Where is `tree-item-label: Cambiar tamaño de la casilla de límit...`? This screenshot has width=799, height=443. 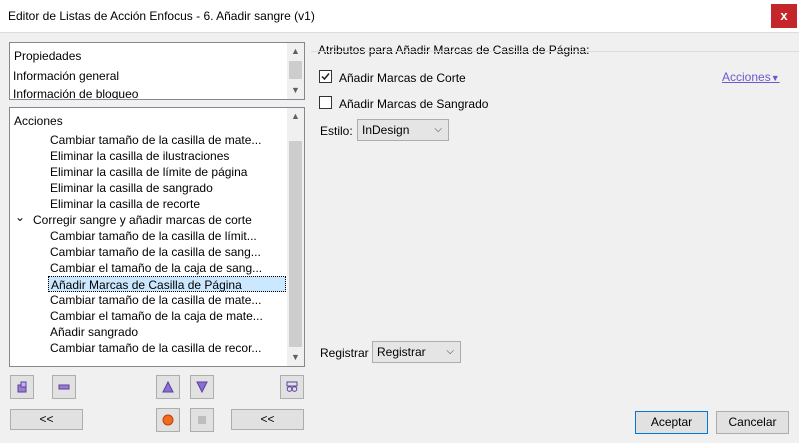 tree-item-label: Cambiar tamaño de la casilla de límit... is located at coordinates (153, 236).